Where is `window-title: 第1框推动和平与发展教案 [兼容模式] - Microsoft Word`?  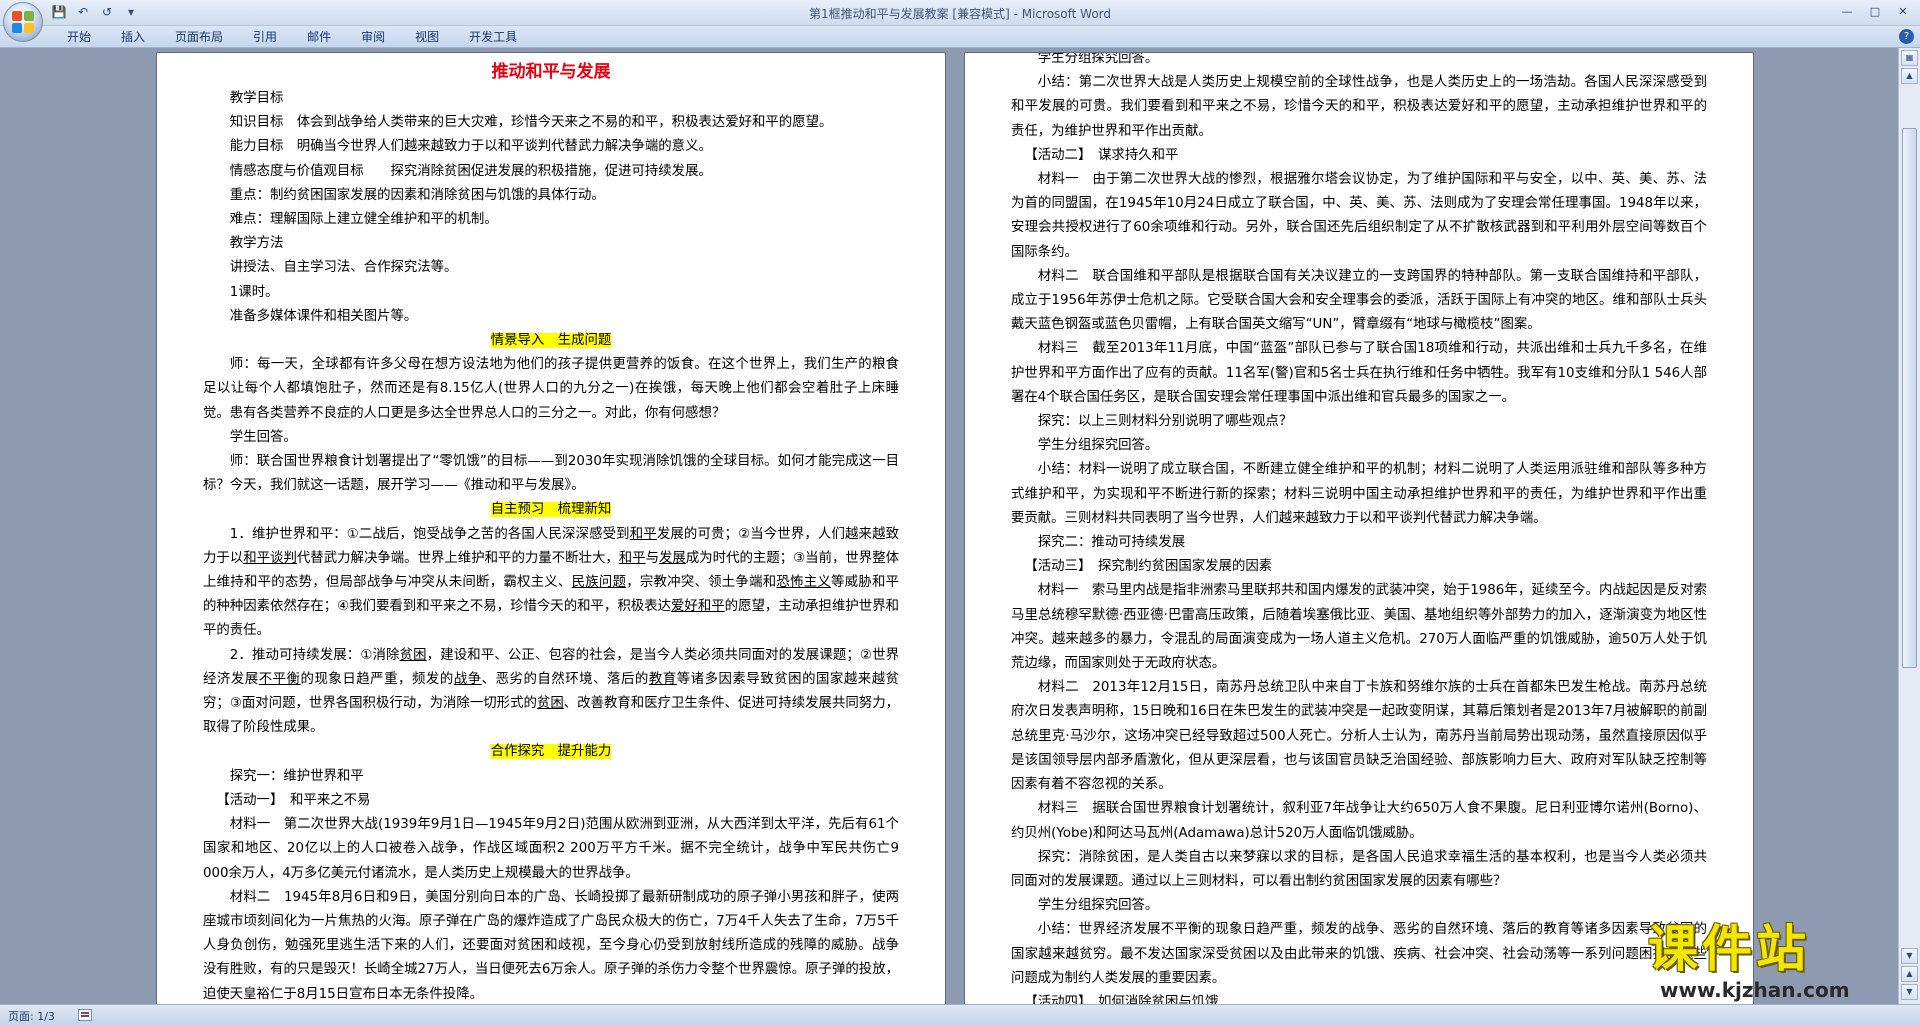
window-title: 第1框推动和平与发展教案 [兼容模式] - Microsoft Word is located at coordinates (960, 14).